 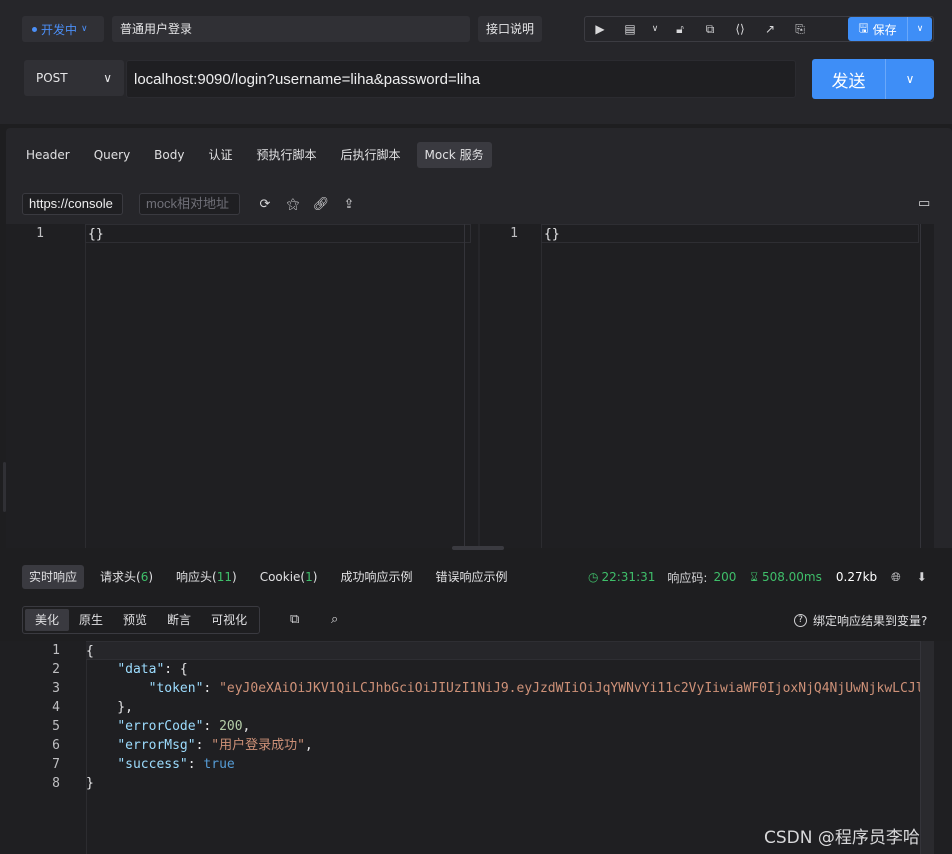 I want to click on response-duration: 508.00ms, so click(x=791, y=577).